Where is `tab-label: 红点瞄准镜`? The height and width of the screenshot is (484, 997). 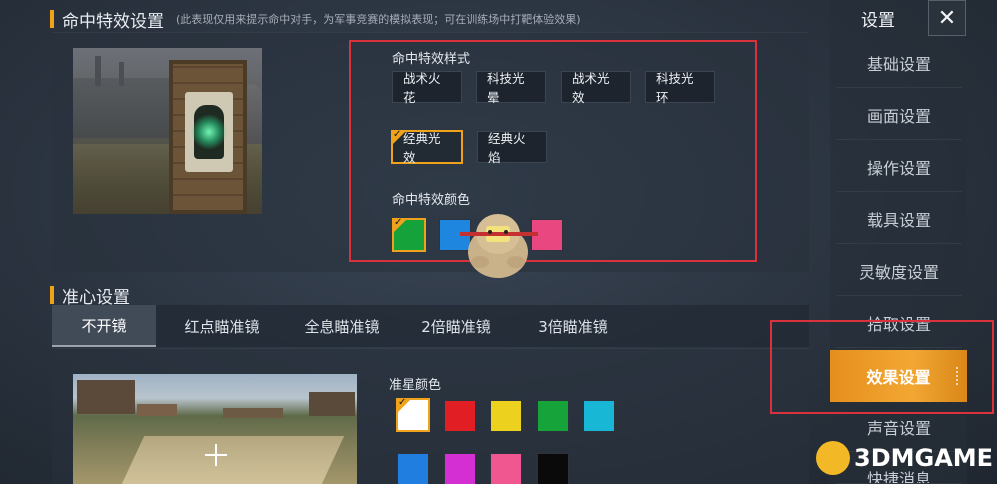 tab-label: 红点瞄准镜 is located at coordinates (222, 326).